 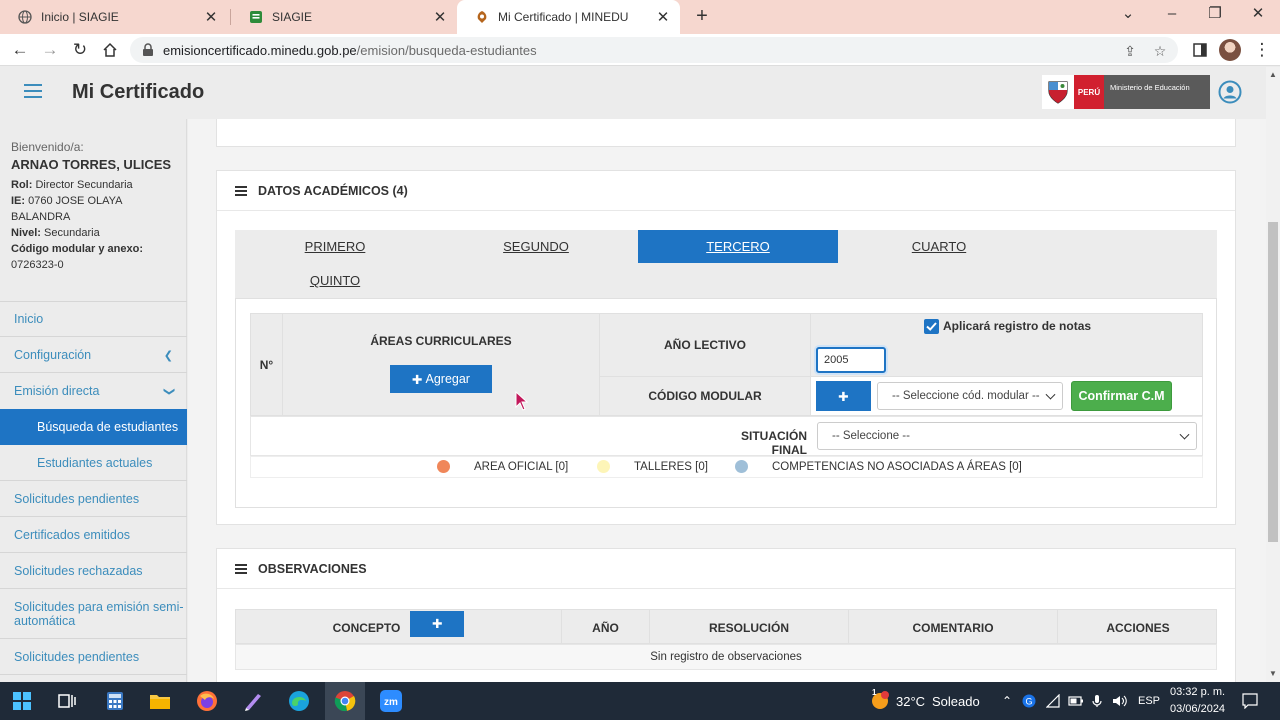 I want to click on tab-primero: PRIMERO, so click(x=335, y=246).